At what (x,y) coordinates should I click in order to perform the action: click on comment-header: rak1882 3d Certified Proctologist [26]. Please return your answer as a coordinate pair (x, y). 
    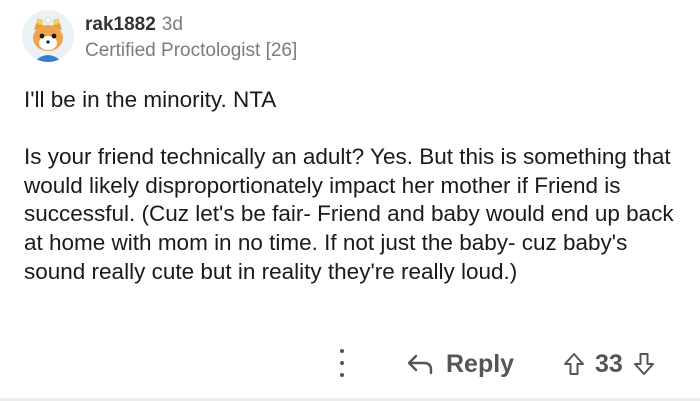
    Looking at the image, I should click on (159, 39).